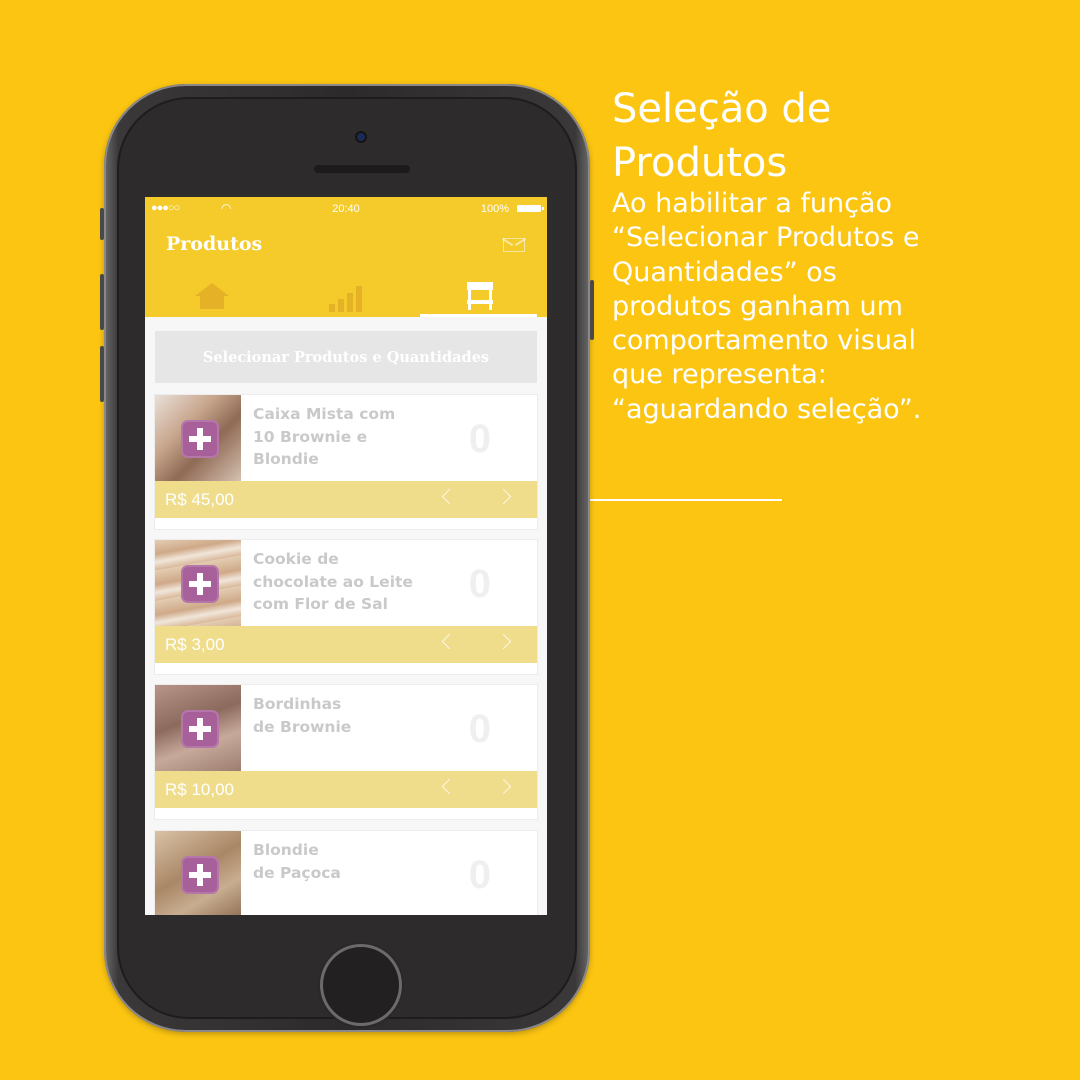  What do you see at coordinates (346, 644) in the screenshot?
I see `price-bar: R$ 3,00` at bounding box center [346, 644].